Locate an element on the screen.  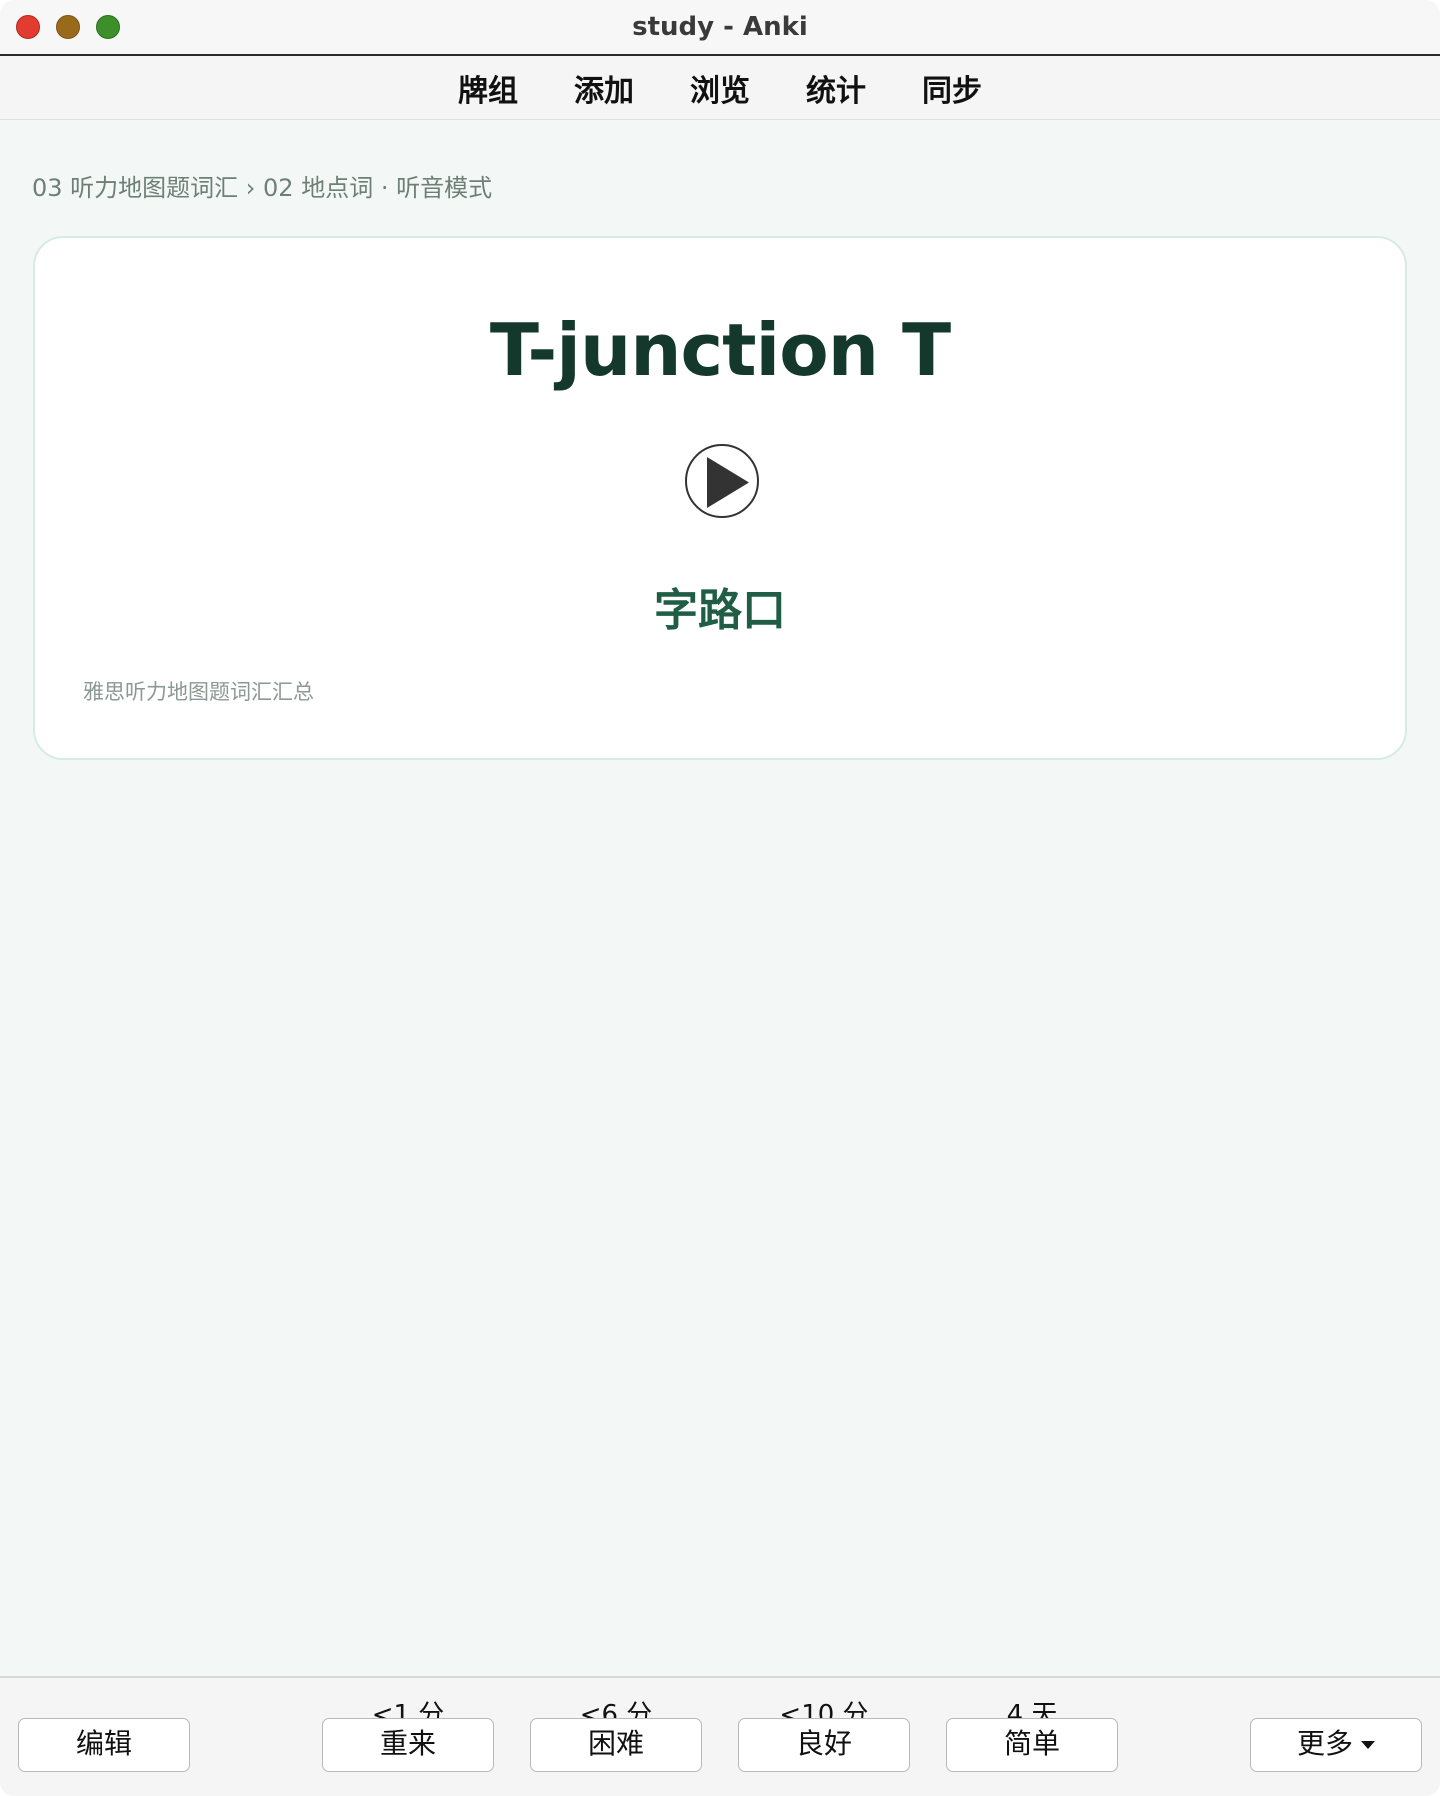
title-bar: study - Anki is located at coordinates (720, 28).